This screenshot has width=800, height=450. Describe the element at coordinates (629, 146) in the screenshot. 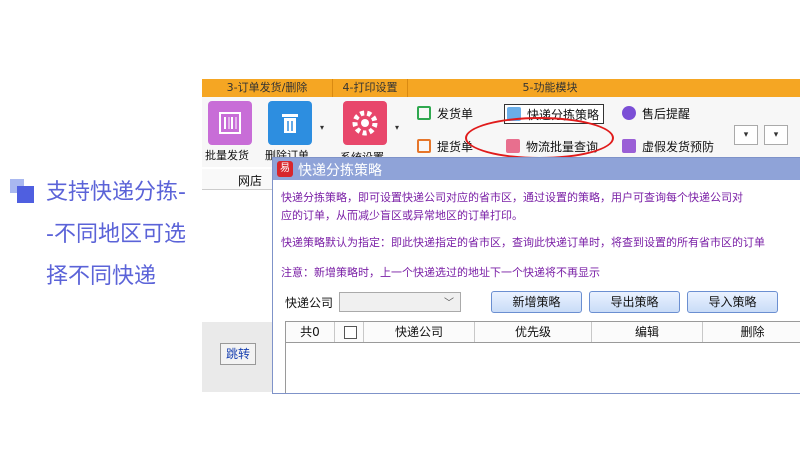

I see `shield-icon` at that location.